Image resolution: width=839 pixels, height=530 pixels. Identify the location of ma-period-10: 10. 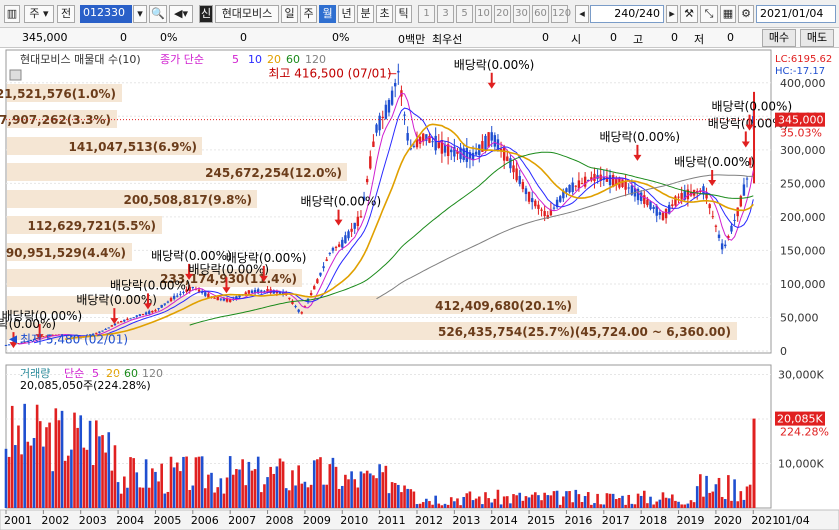
(255, 59).